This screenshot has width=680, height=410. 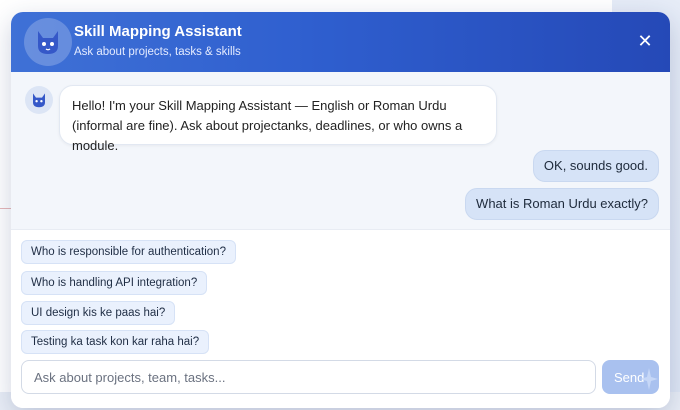 I want to click on bot-avatar-icon, so click(x=39, y=100).